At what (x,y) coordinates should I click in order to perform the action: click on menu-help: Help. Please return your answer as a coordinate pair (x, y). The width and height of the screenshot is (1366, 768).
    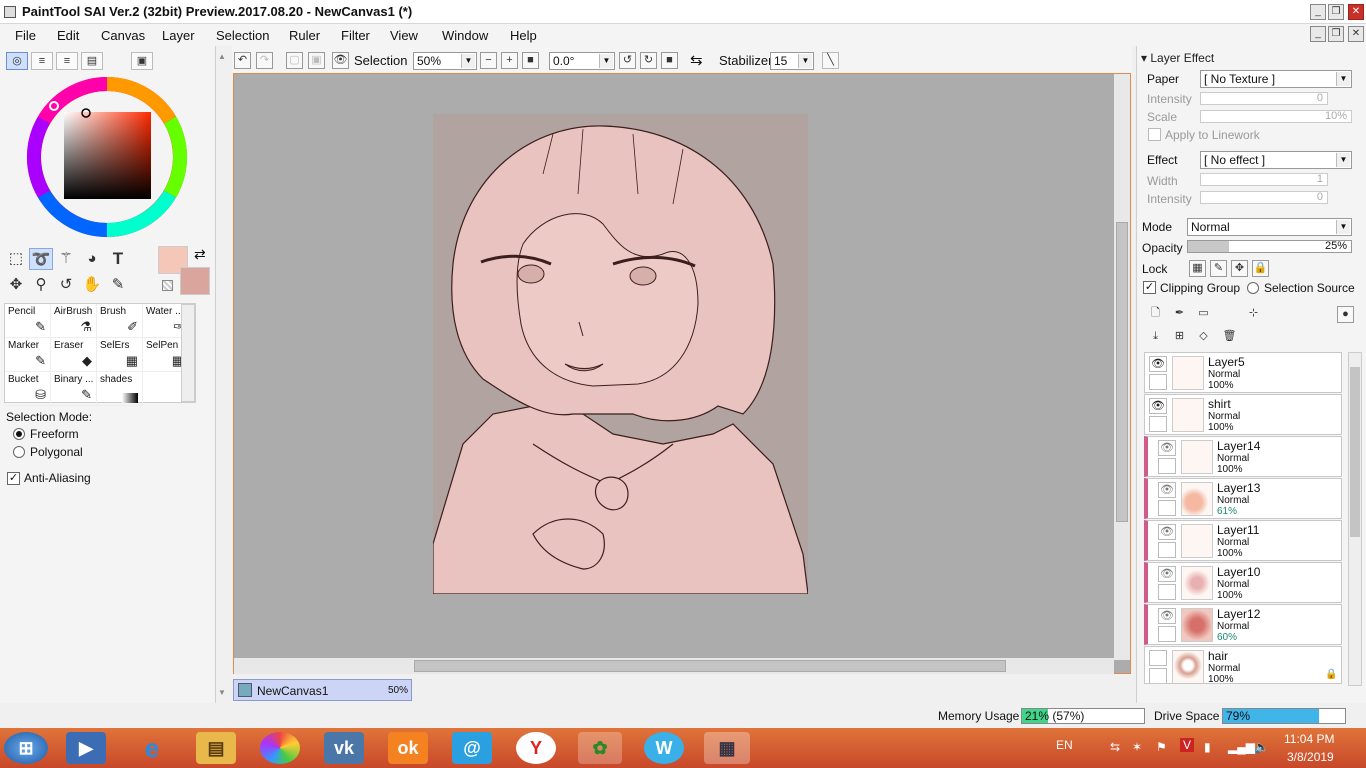
    Looking at the image, I should click on (523, 35).